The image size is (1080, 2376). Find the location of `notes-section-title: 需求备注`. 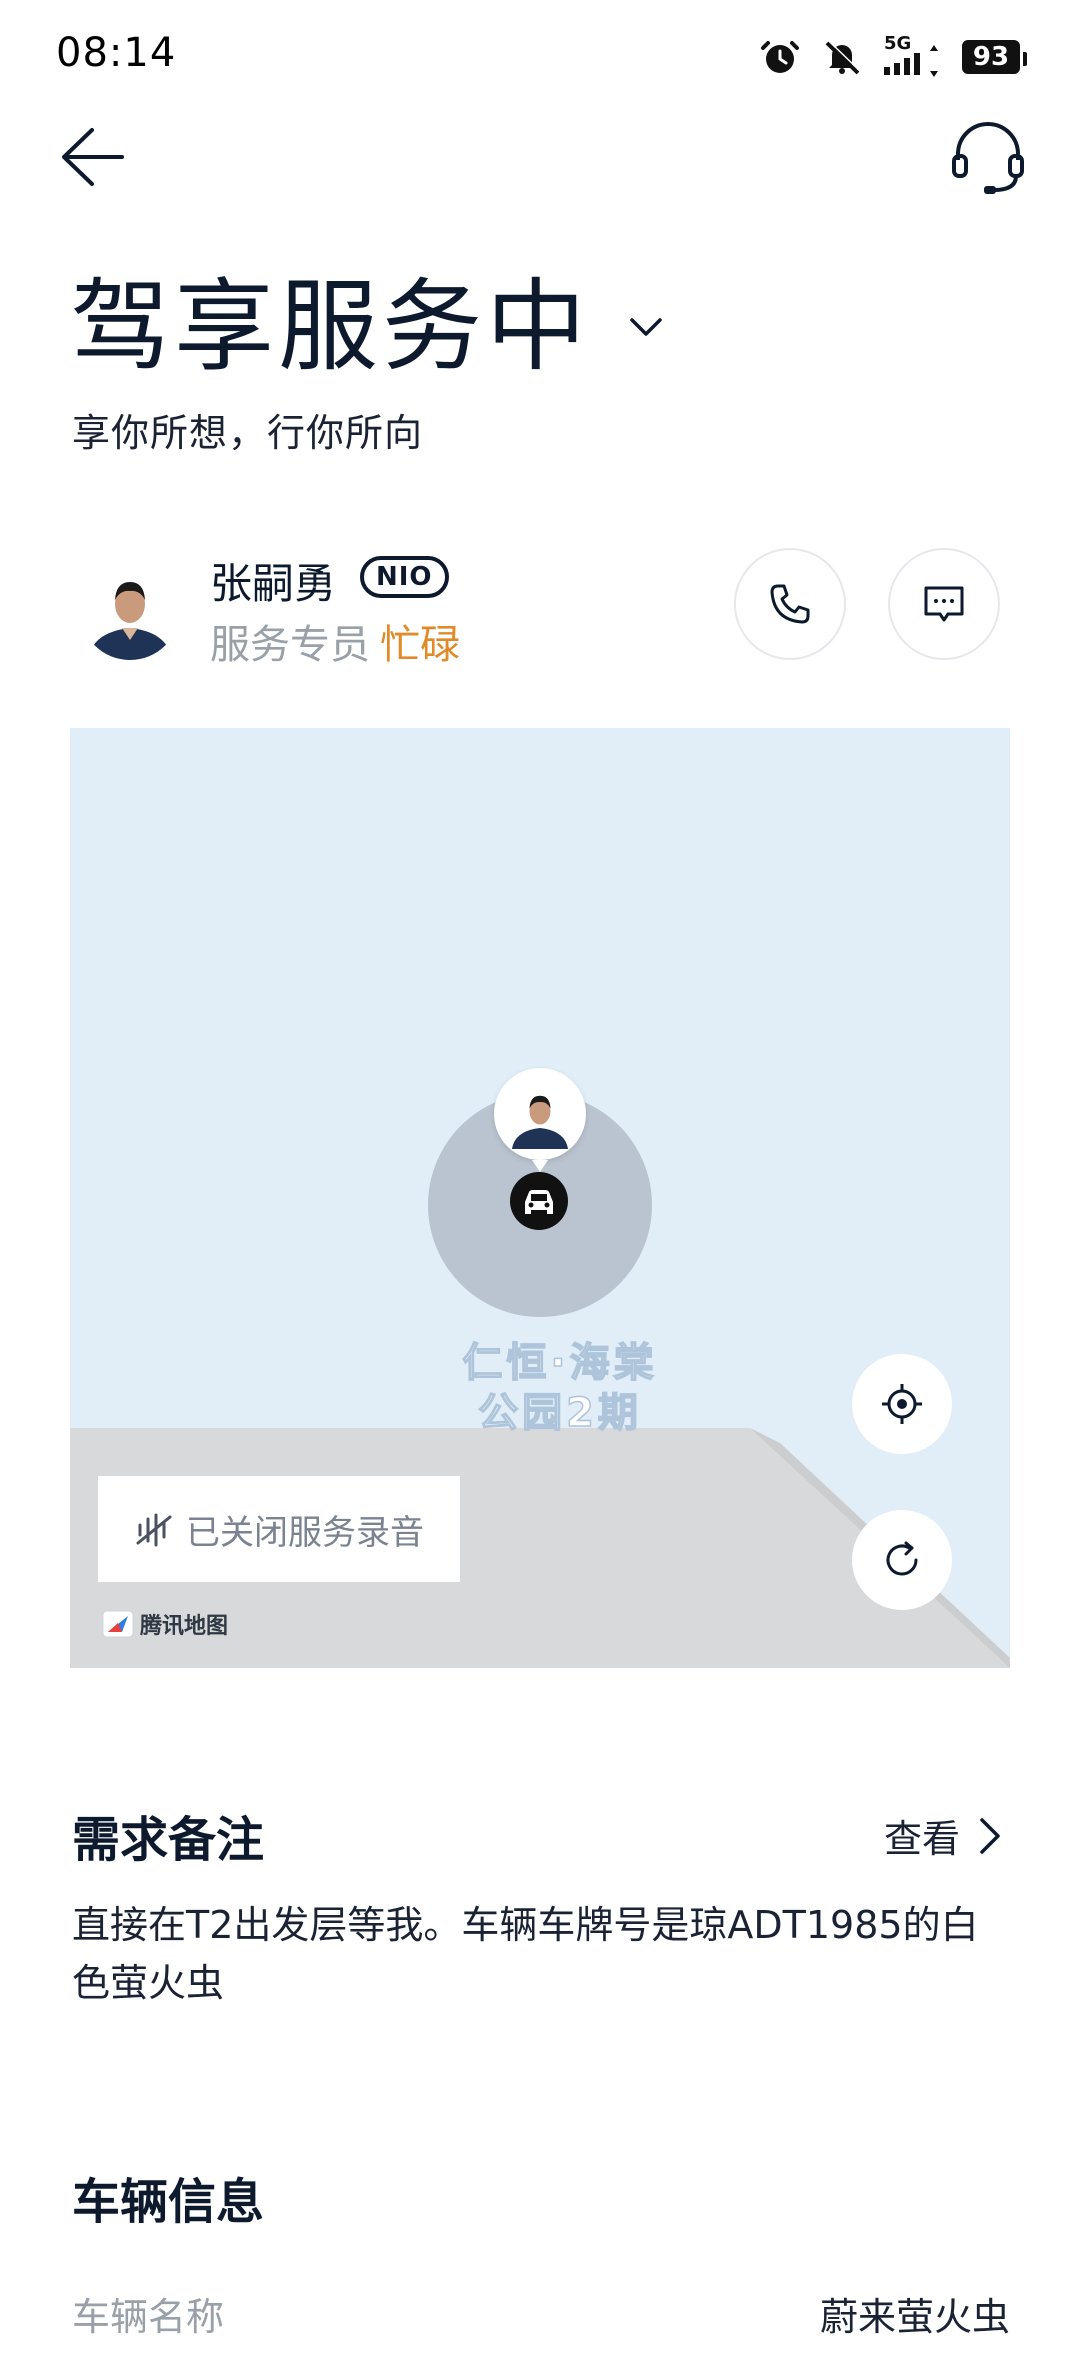

notes-section-title: 需求备注 is located at coordinates (168, 1840).